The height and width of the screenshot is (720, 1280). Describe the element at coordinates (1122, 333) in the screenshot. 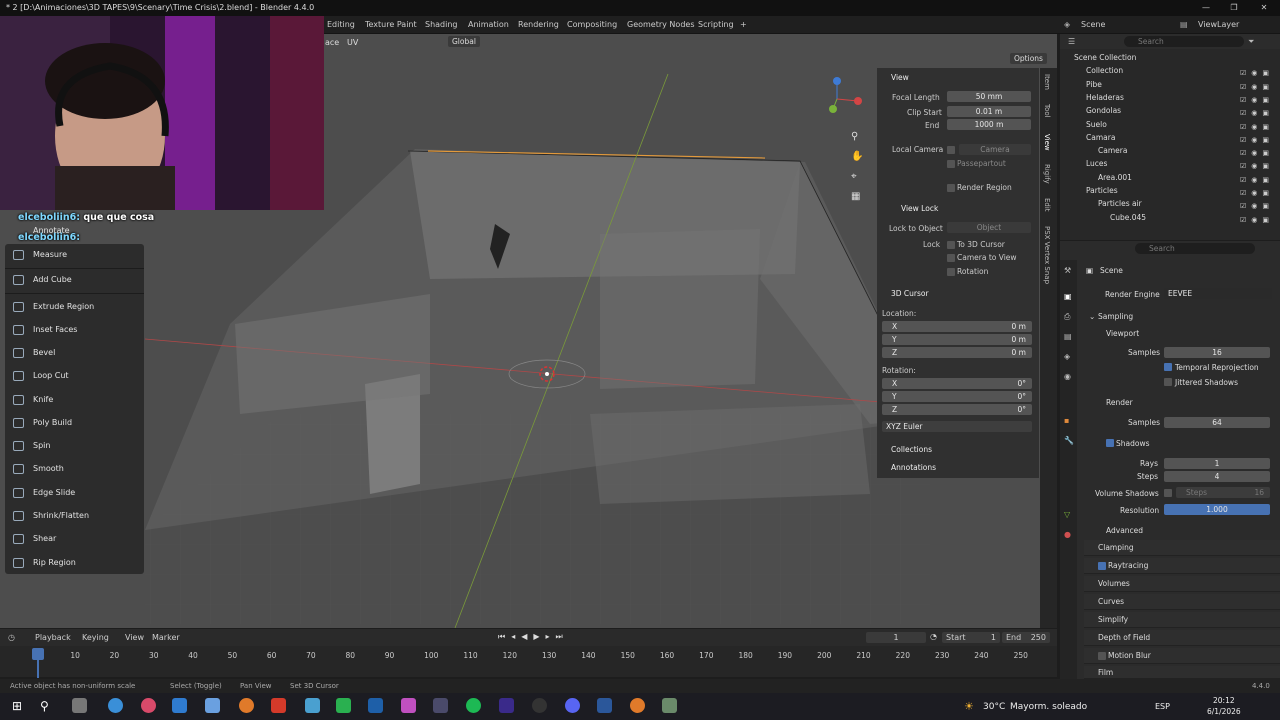

I see `viewport-header: Viewport` at that location.